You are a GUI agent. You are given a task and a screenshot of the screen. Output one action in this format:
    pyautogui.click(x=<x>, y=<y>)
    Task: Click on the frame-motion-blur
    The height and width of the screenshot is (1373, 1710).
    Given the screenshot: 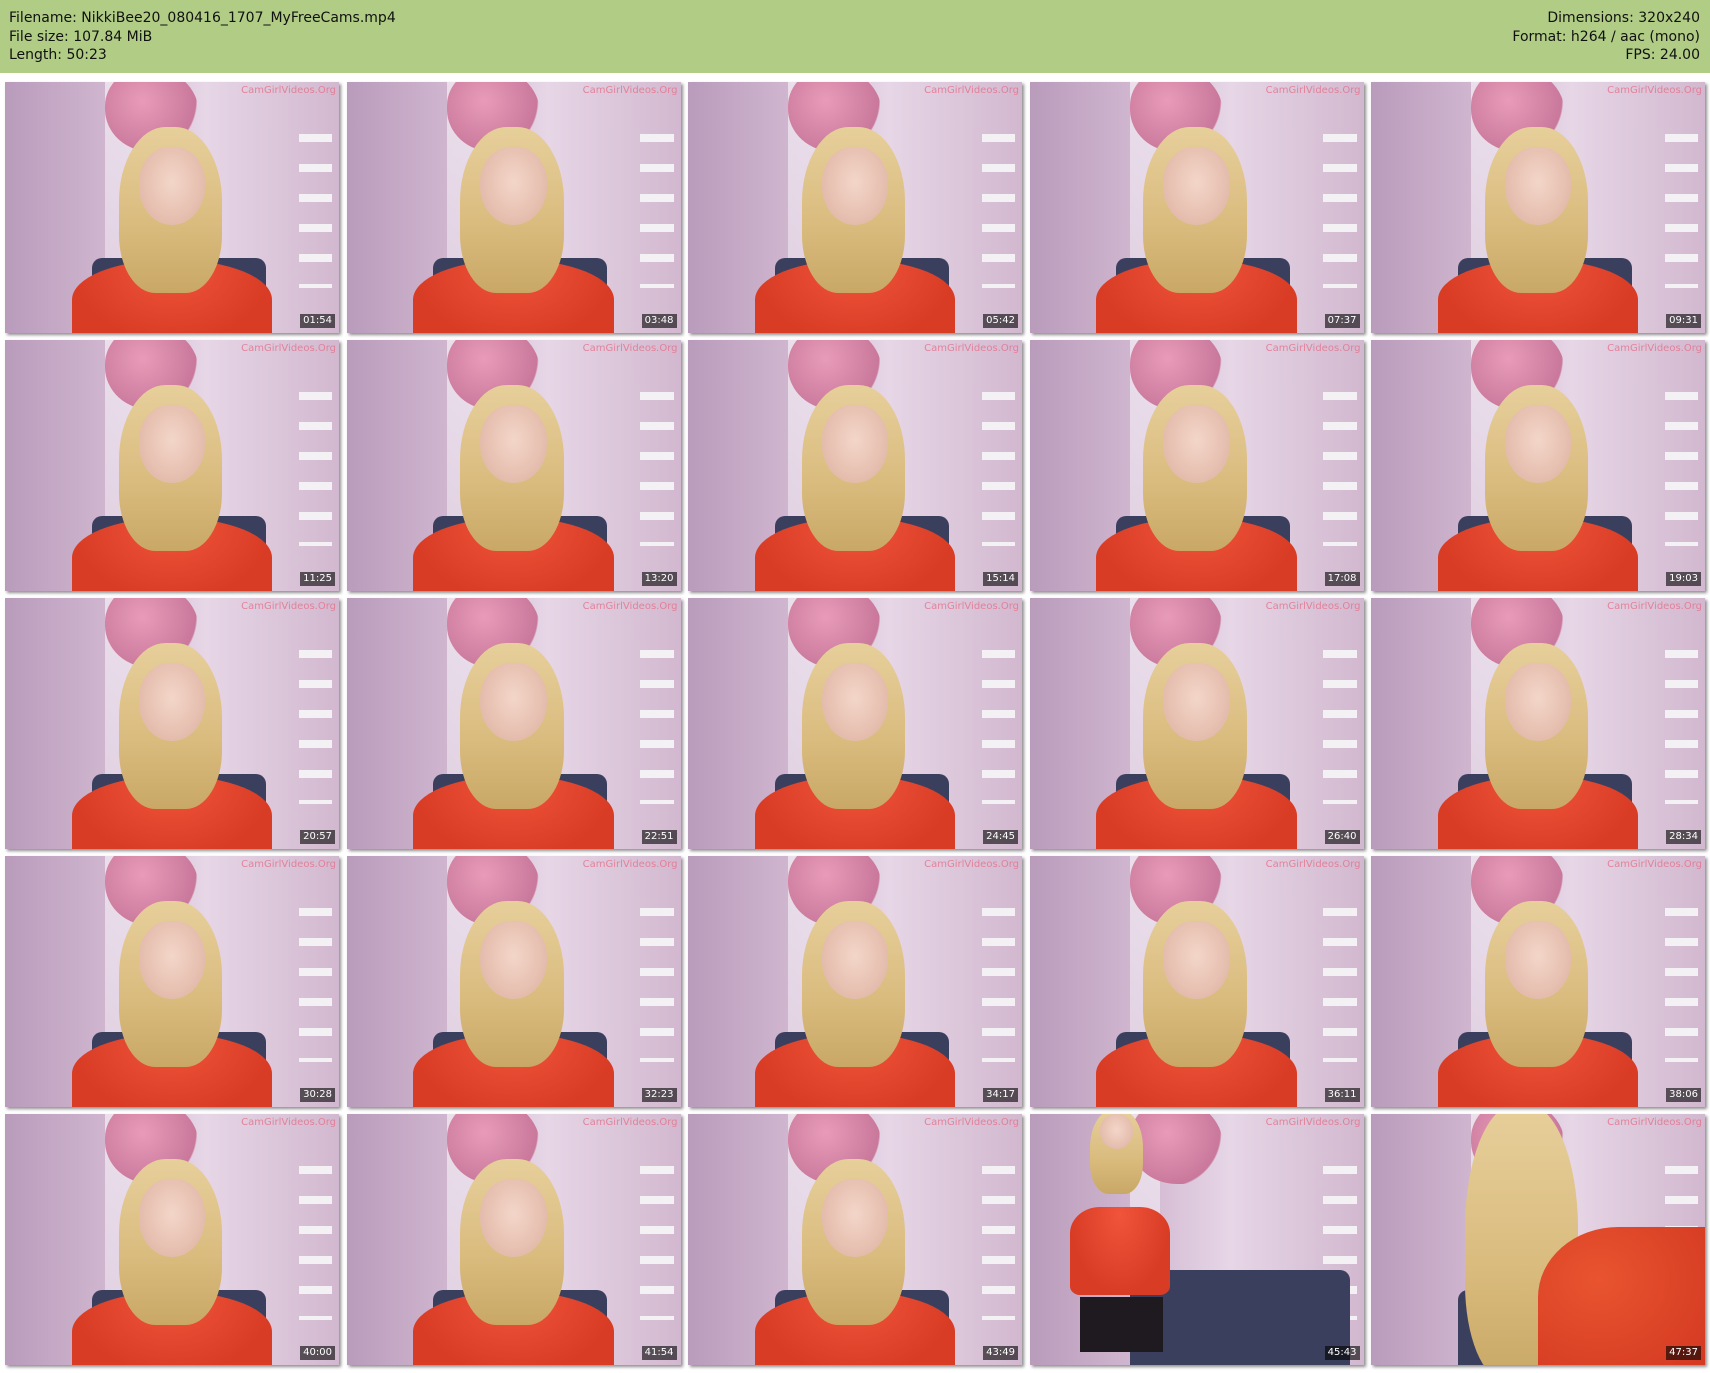 What is the action you would take?
    pyautogui.click(x=1621, y=1295)
    